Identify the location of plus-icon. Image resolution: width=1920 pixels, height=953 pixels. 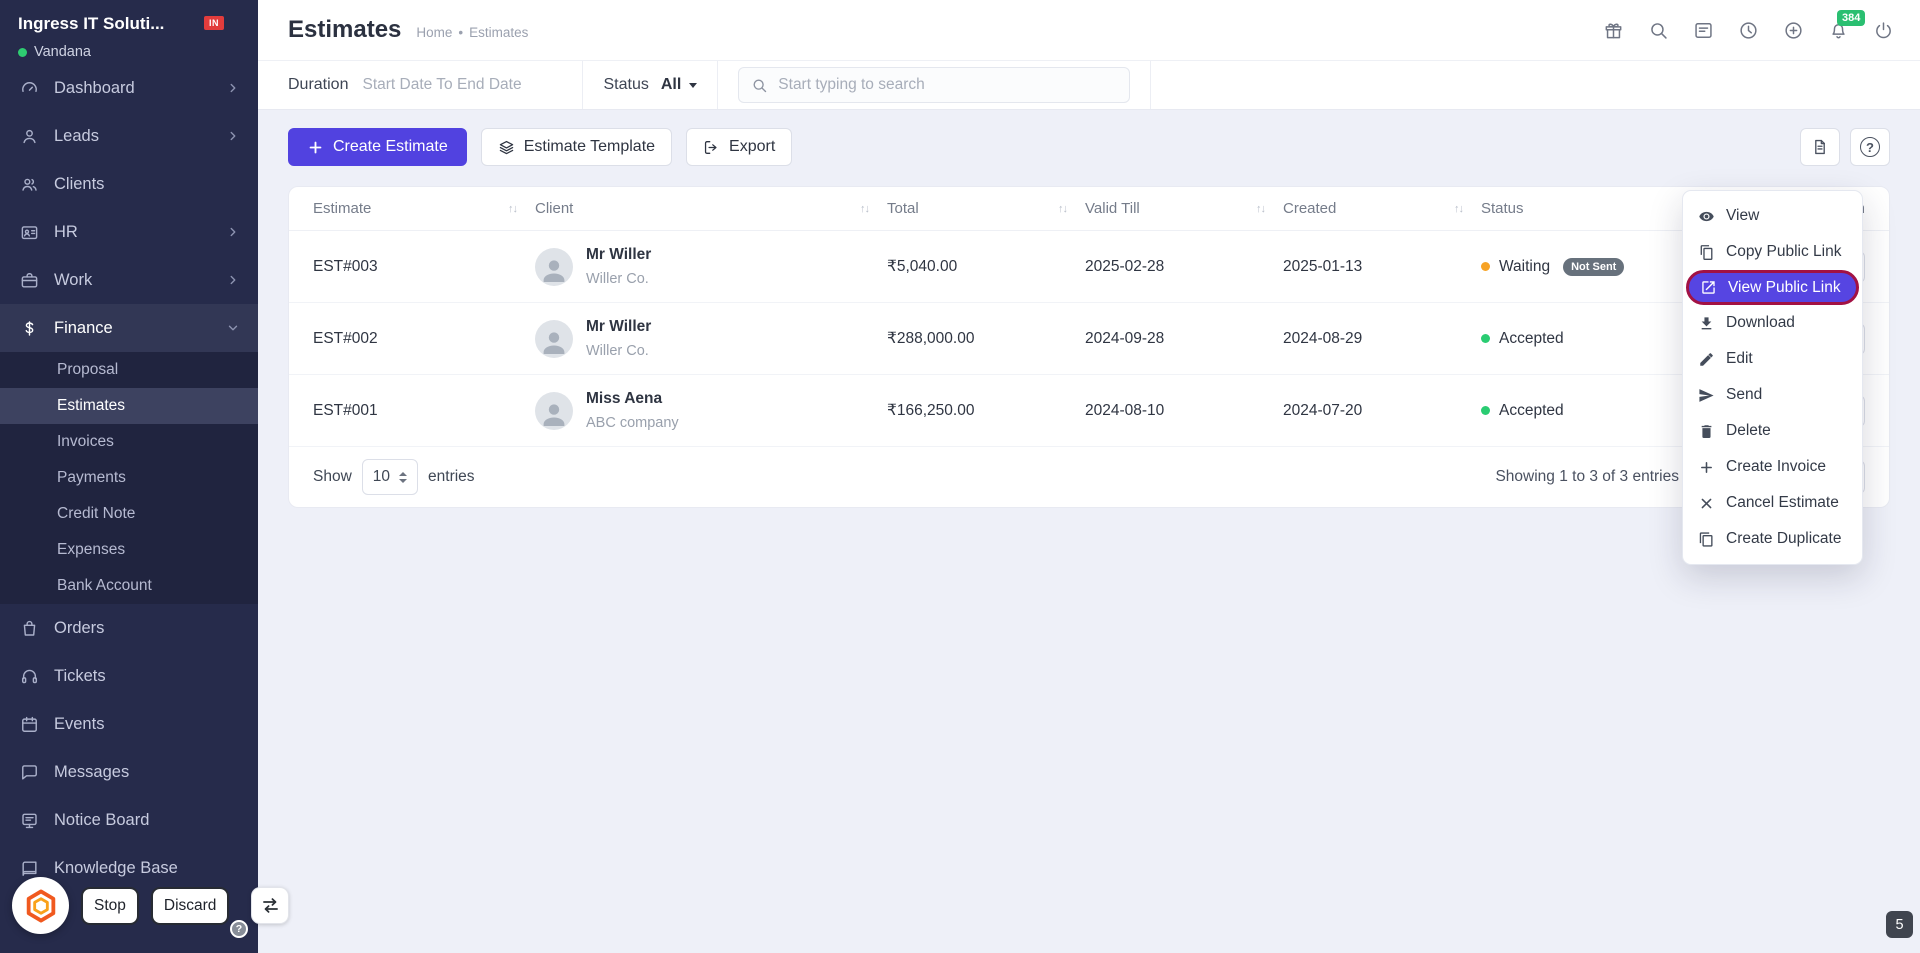
(1706, 467).